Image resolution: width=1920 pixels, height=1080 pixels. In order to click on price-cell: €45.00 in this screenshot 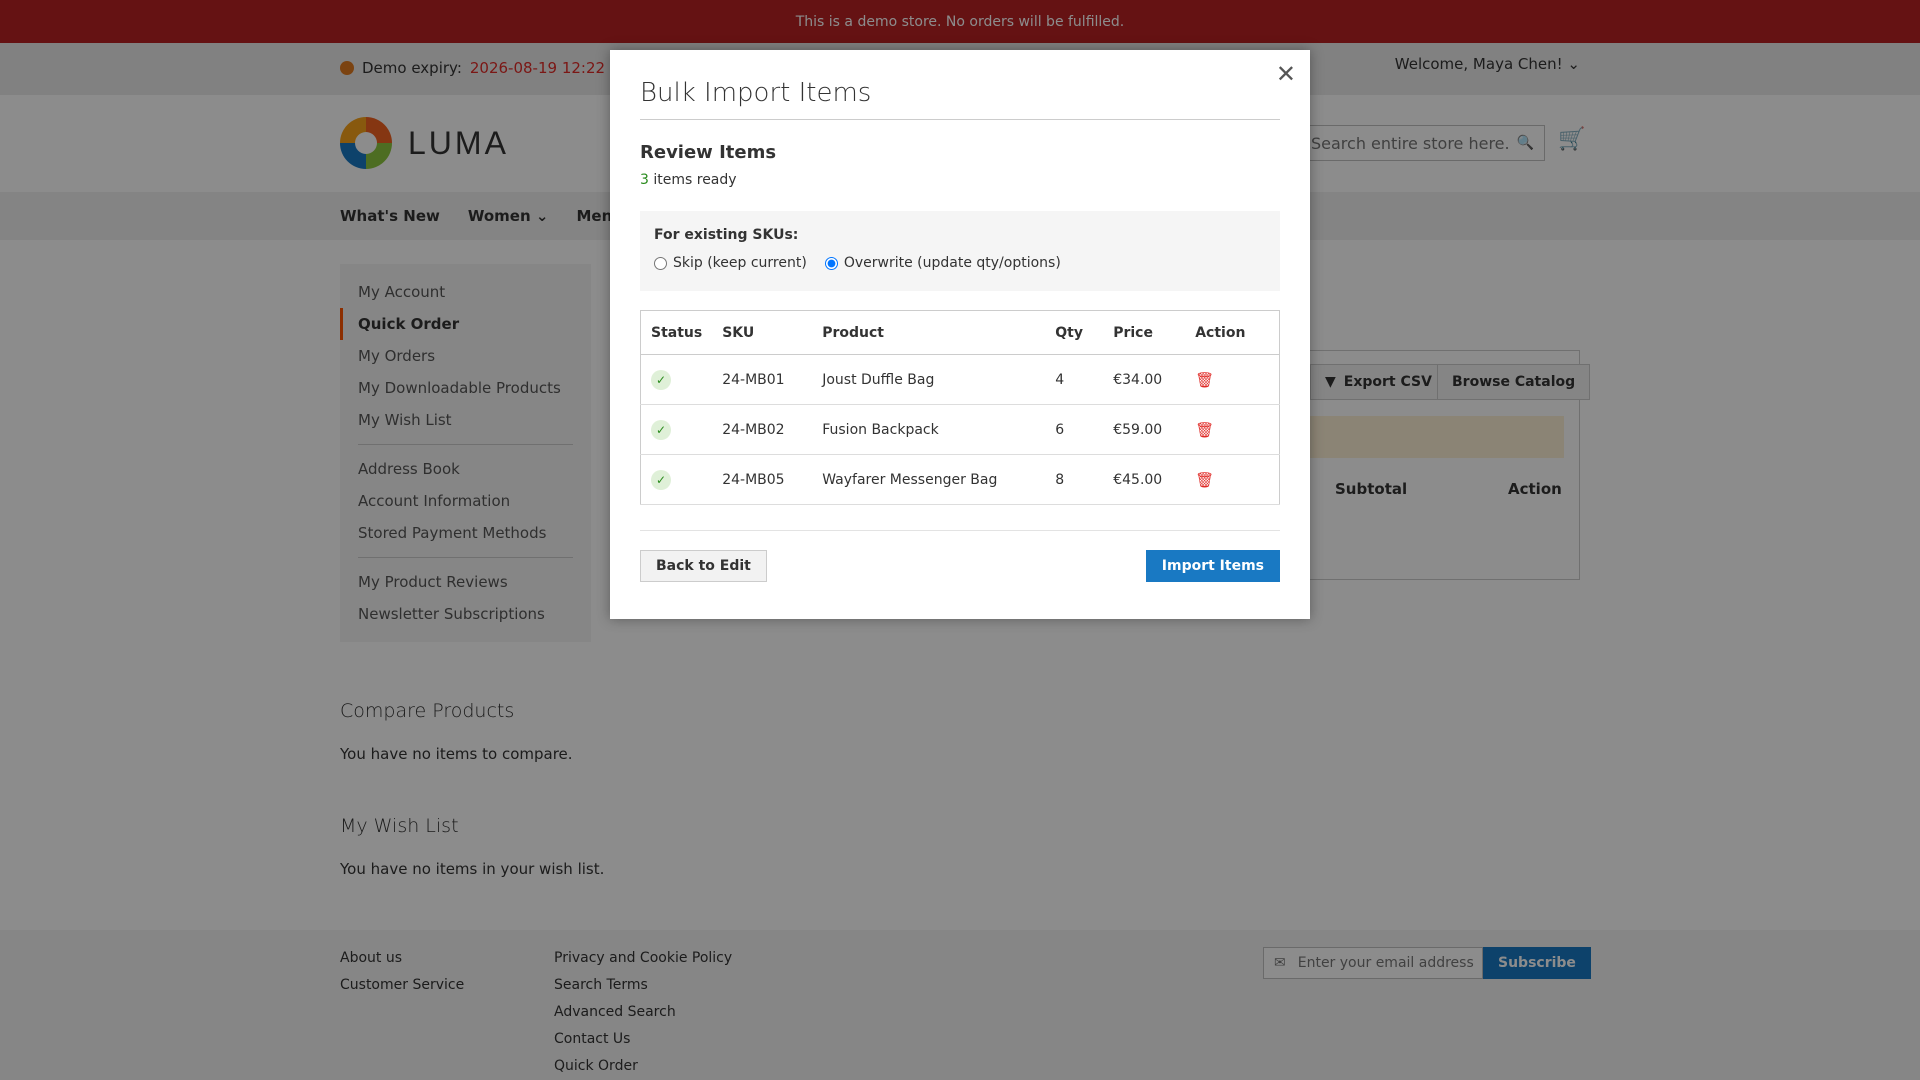, I will do `click(1144, 479)`.